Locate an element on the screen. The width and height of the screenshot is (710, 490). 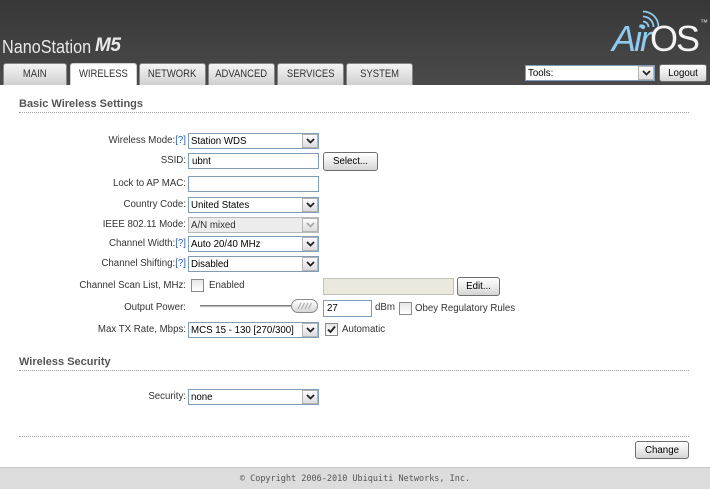
output-power-input is located at coordinates (347, 308).